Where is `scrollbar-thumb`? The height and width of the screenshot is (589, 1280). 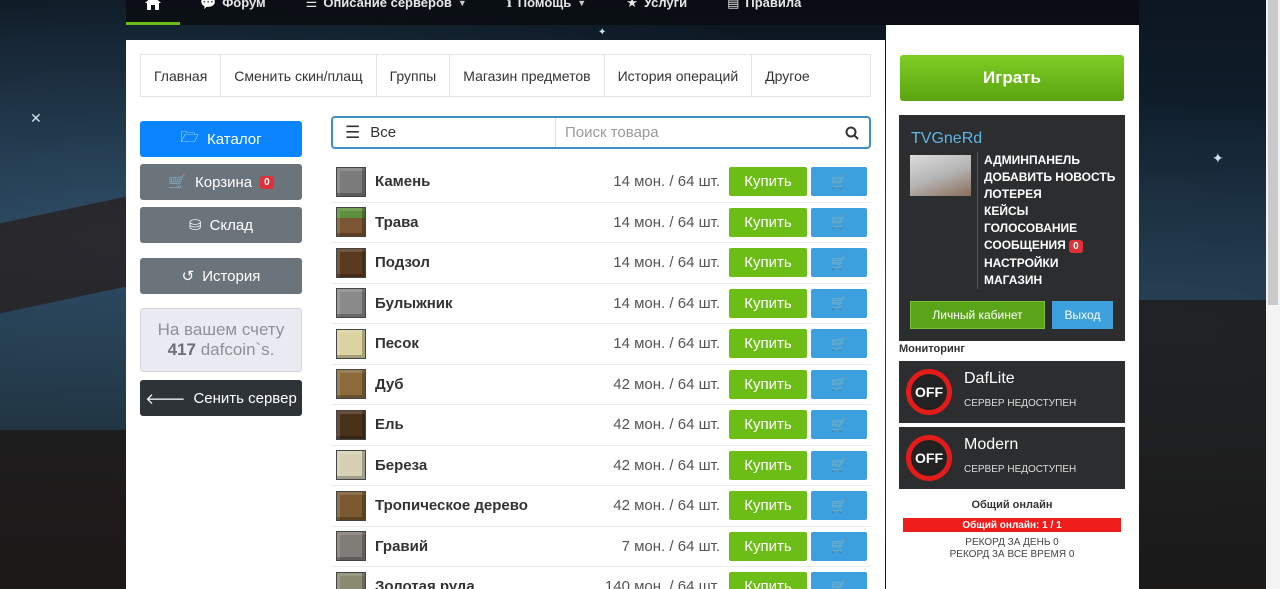 scrollbar-thumb is located at coordinates (1273, 152).